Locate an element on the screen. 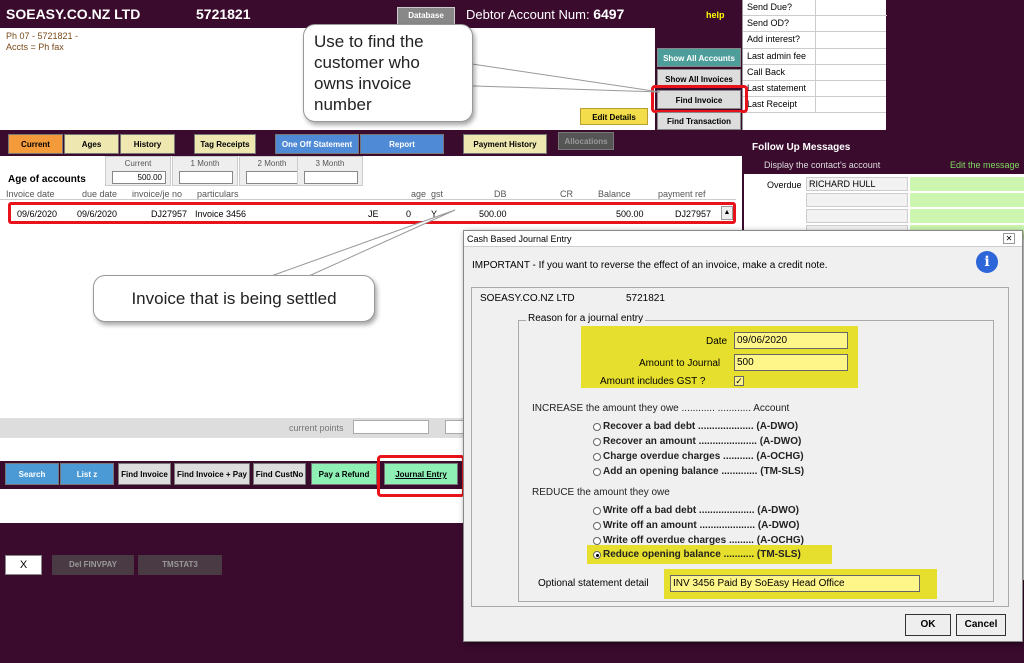 This screenshot has width=1024, height=663. reduce-title: REDUCE the amount they owe is located at coordinates (601, 492).